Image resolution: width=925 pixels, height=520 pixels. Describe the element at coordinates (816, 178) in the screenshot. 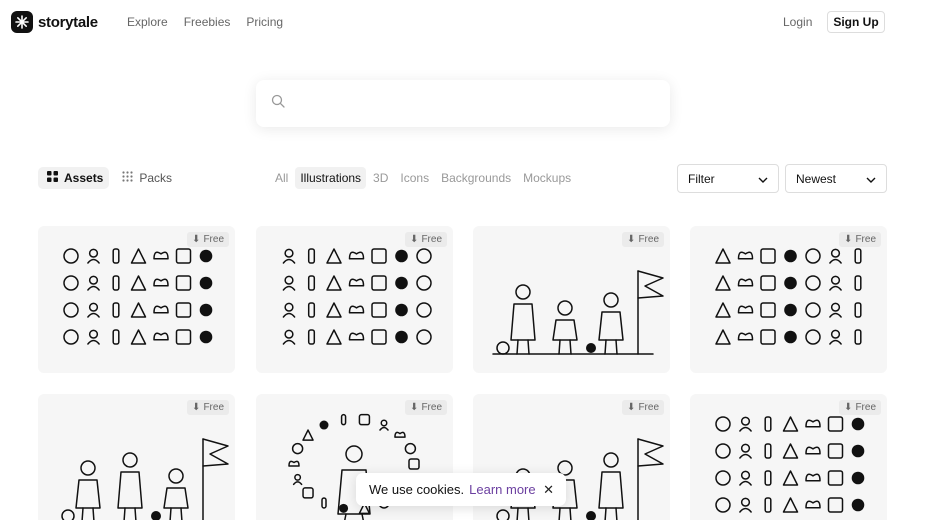

I see `sort-label: Newest` at that location.